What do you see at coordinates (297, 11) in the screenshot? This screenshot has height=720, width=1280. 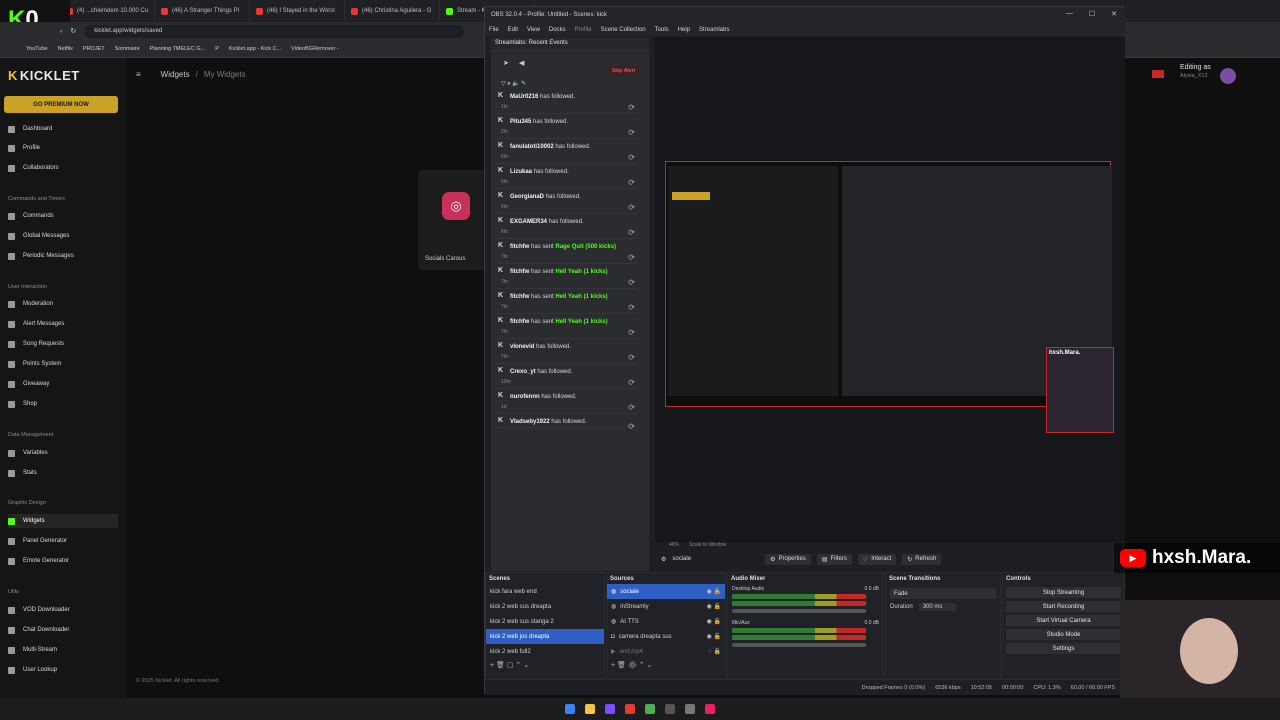 I see `browser-tab: (46) I Stayed in the Worst` at bounding box center [297, 11].